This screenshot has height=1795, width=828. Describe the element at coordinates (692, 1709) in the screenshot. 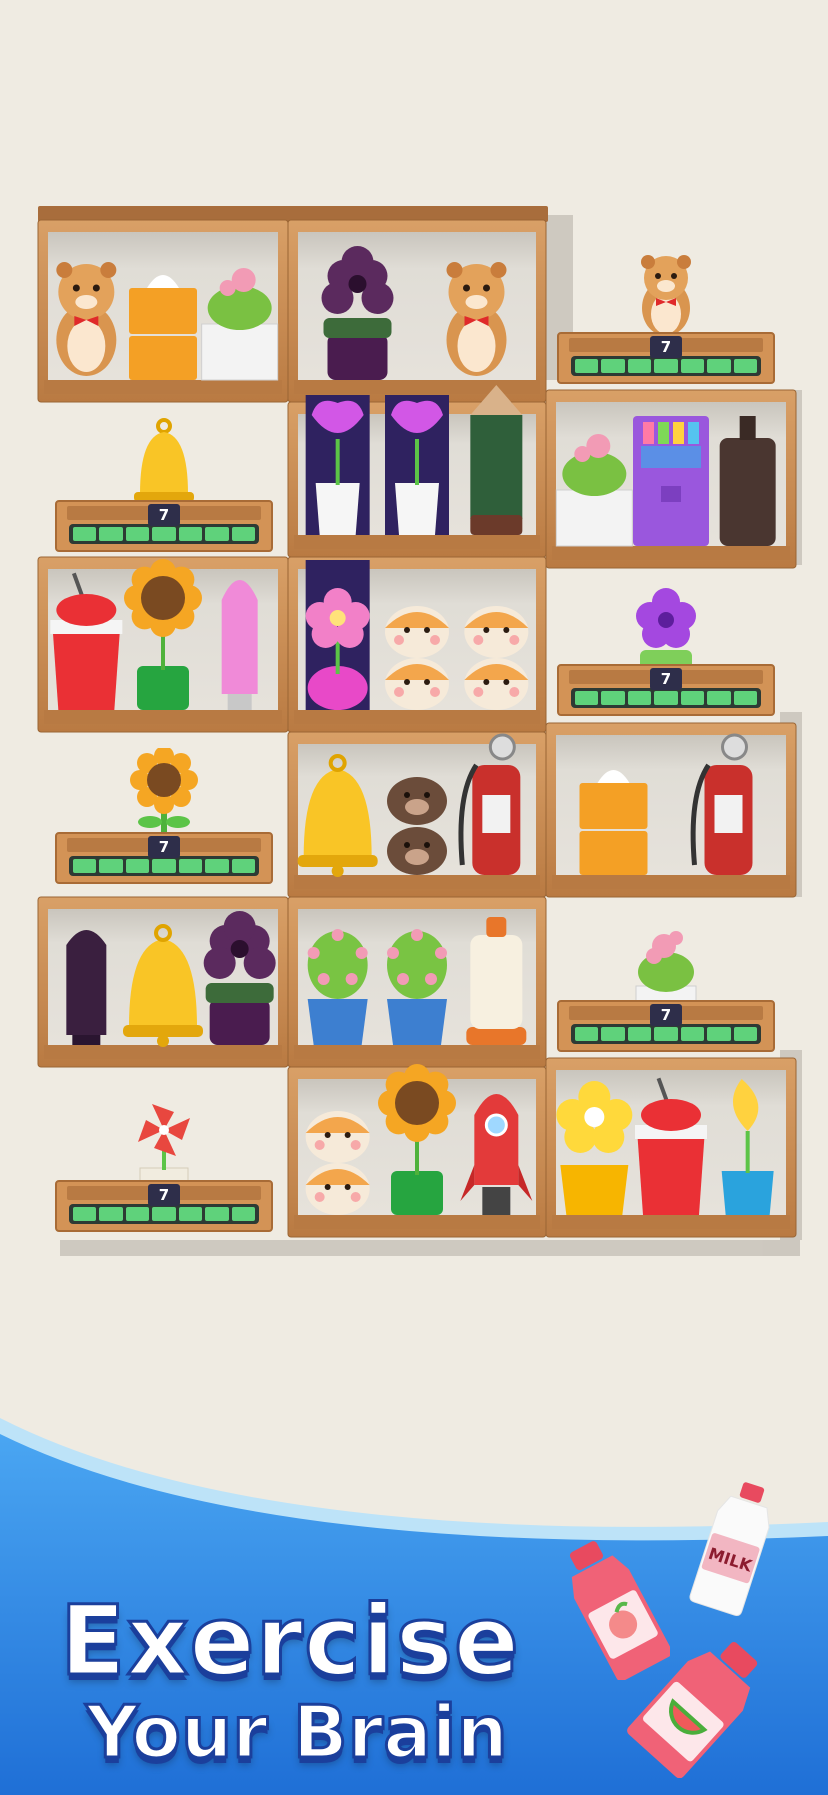

I see `watermelon-juice-bottle-icon` at that location.